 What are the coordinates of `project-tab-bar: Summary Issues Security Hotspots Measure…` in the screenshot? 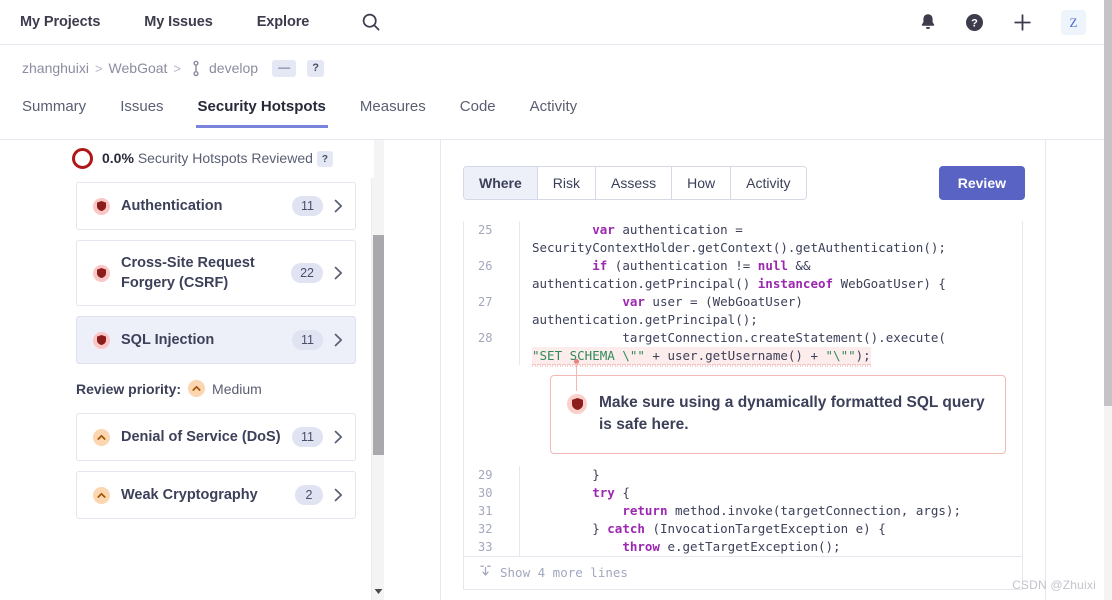 It's located at (552, 119).